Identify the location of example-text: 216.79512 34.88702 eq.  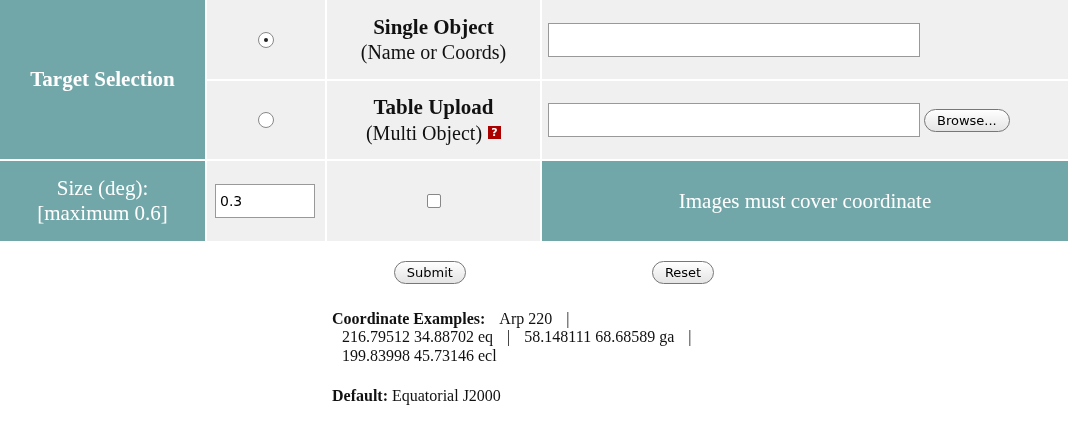
(418, 337).